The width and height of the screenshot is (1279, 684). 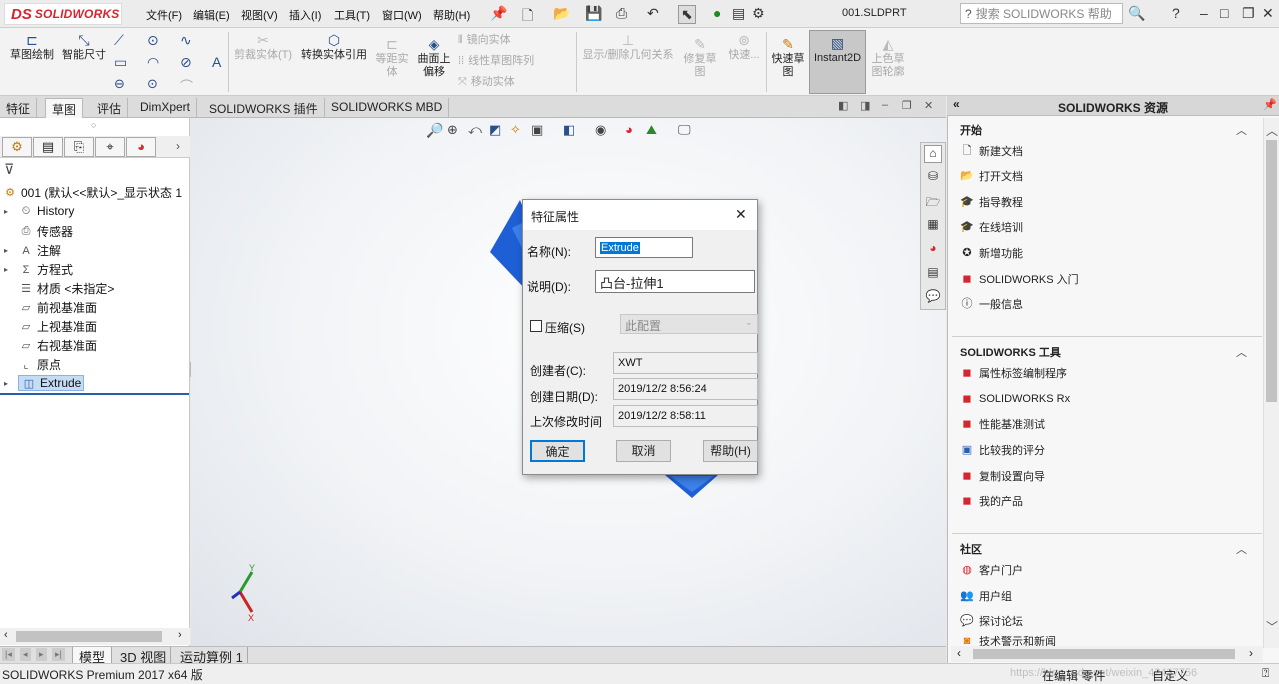 I want to click on restore-icon: ❐, so click(x=1248, y=13).